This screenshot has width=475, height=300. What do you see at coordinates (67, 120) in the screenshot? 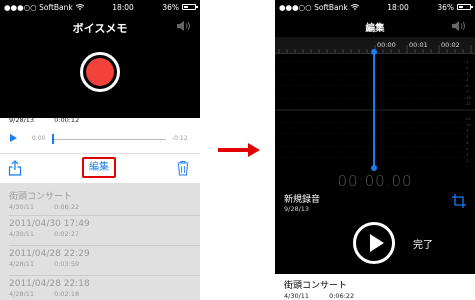
I see `recording-duration: 0:00:12` at bounding box center [67, 120].